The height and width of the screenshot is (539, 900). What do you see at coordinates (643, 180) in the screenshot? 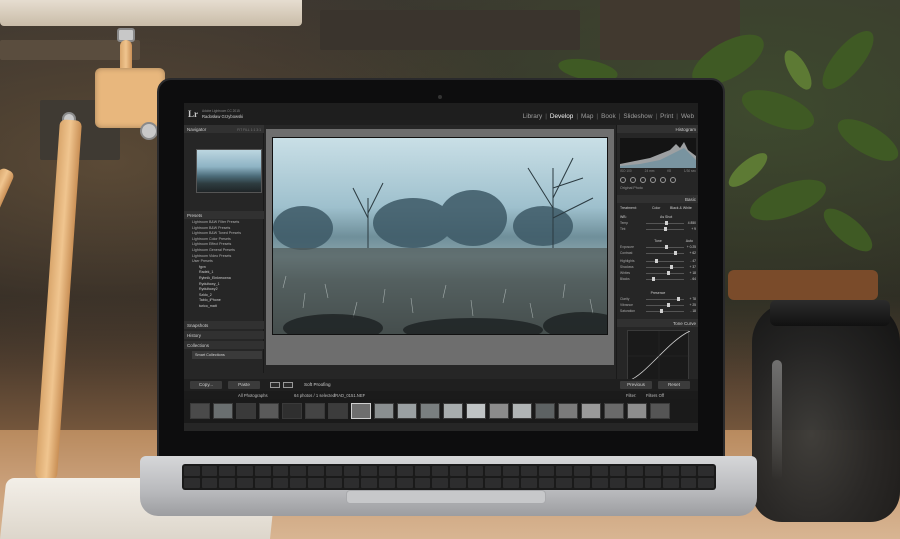
I see `red-eye-icon` at bounding box center [643, 180].